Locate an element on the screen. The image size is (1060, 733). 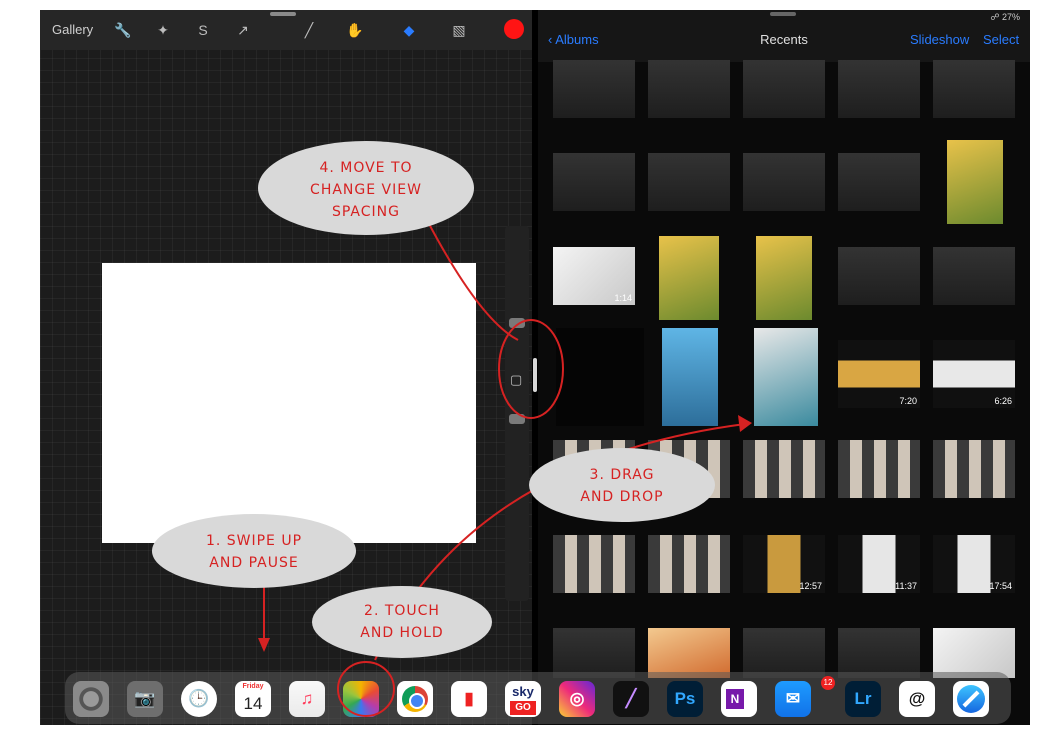
step4-text: CHANGE VIEW is located at coordinates (366, 190).